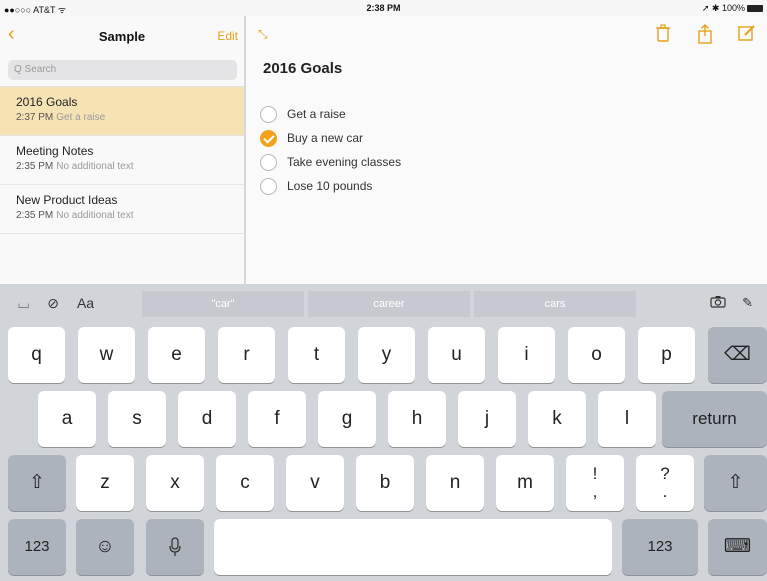  Describe the element at coordinates (389, 304) in the screenshot. I see `suggestion: career` at that location.